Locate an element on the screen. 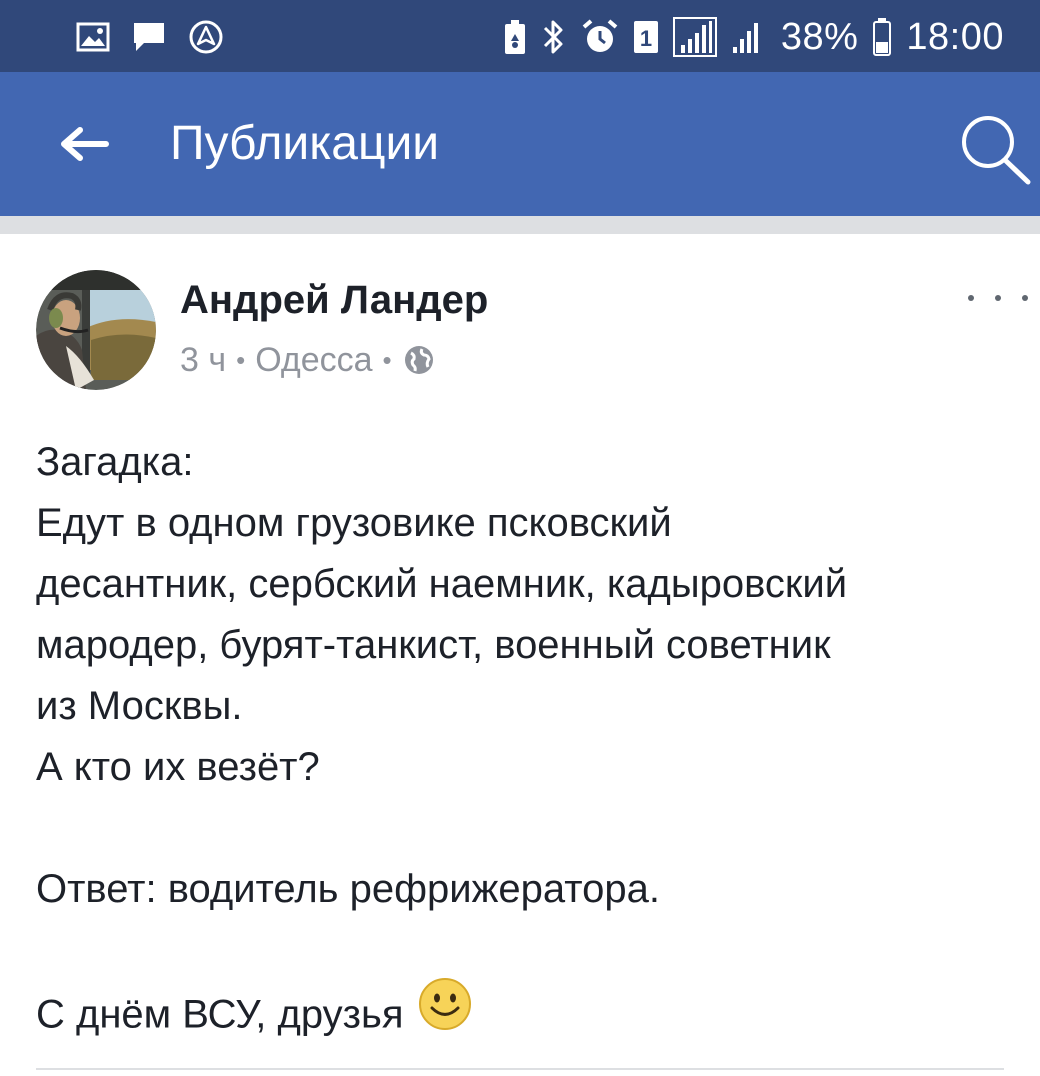 This screenshot has width=1040, height=1076. arrow-left-icon is located at coordinates (85, 144).